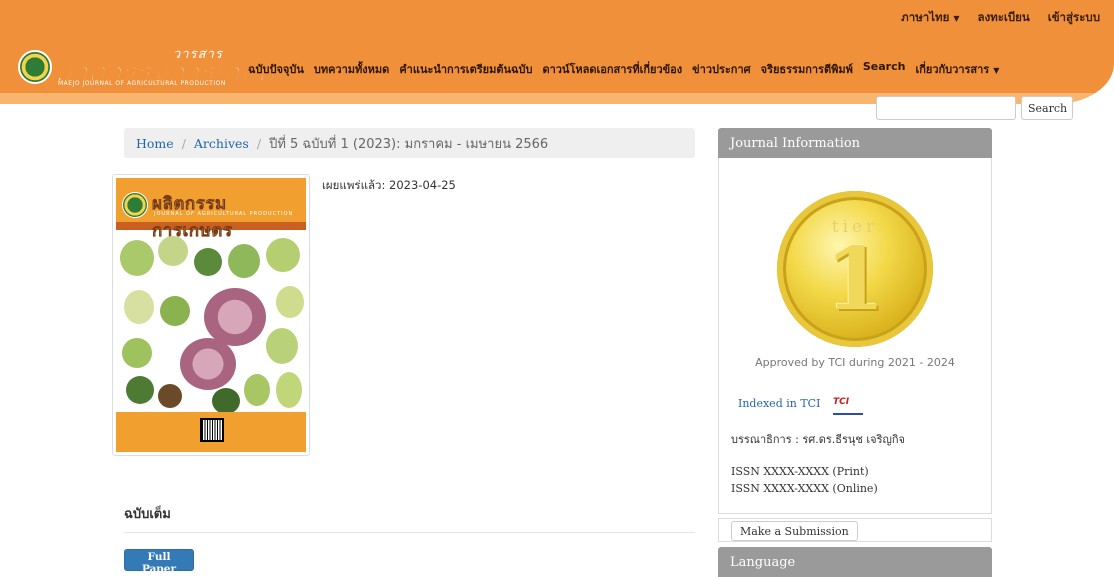 The width and height of the screenshot is (1114, 577). I want to click on university-emblem-icon, so click(35, 67).